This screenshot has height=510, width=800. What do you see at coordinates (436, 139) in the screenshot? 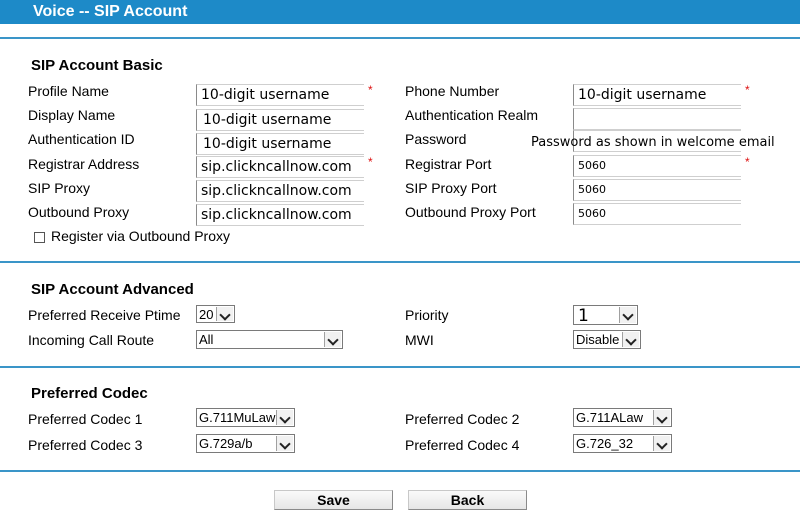
I see `password-label: Password` at bounding box center [436, 139].